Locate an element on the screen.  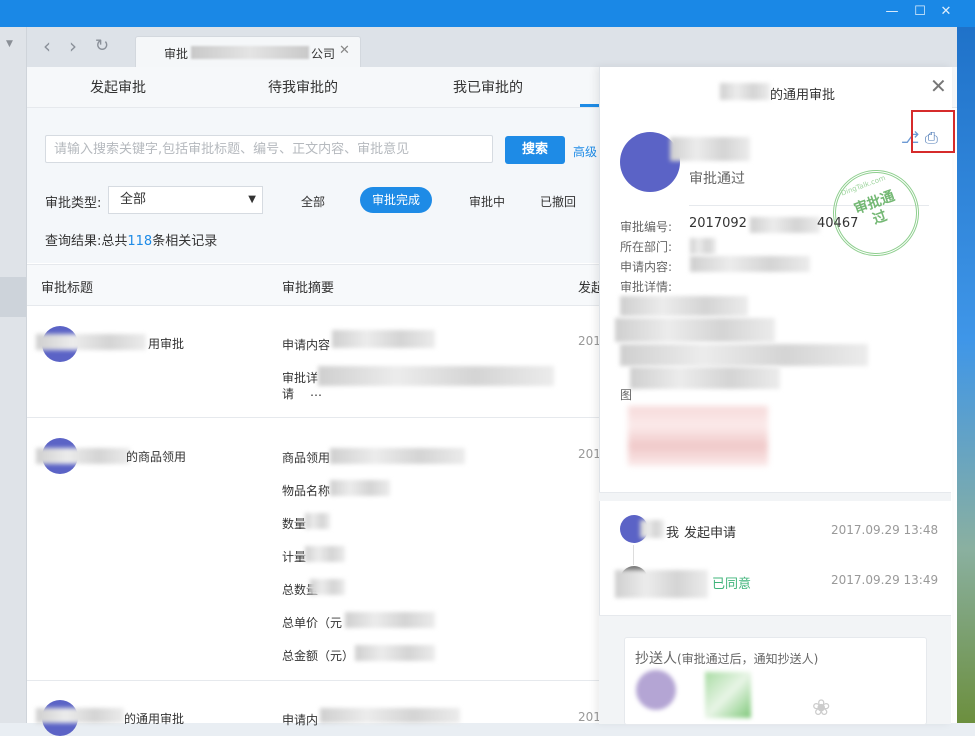
summary-line: 总金额（元） is located at coordinates (318, 656).